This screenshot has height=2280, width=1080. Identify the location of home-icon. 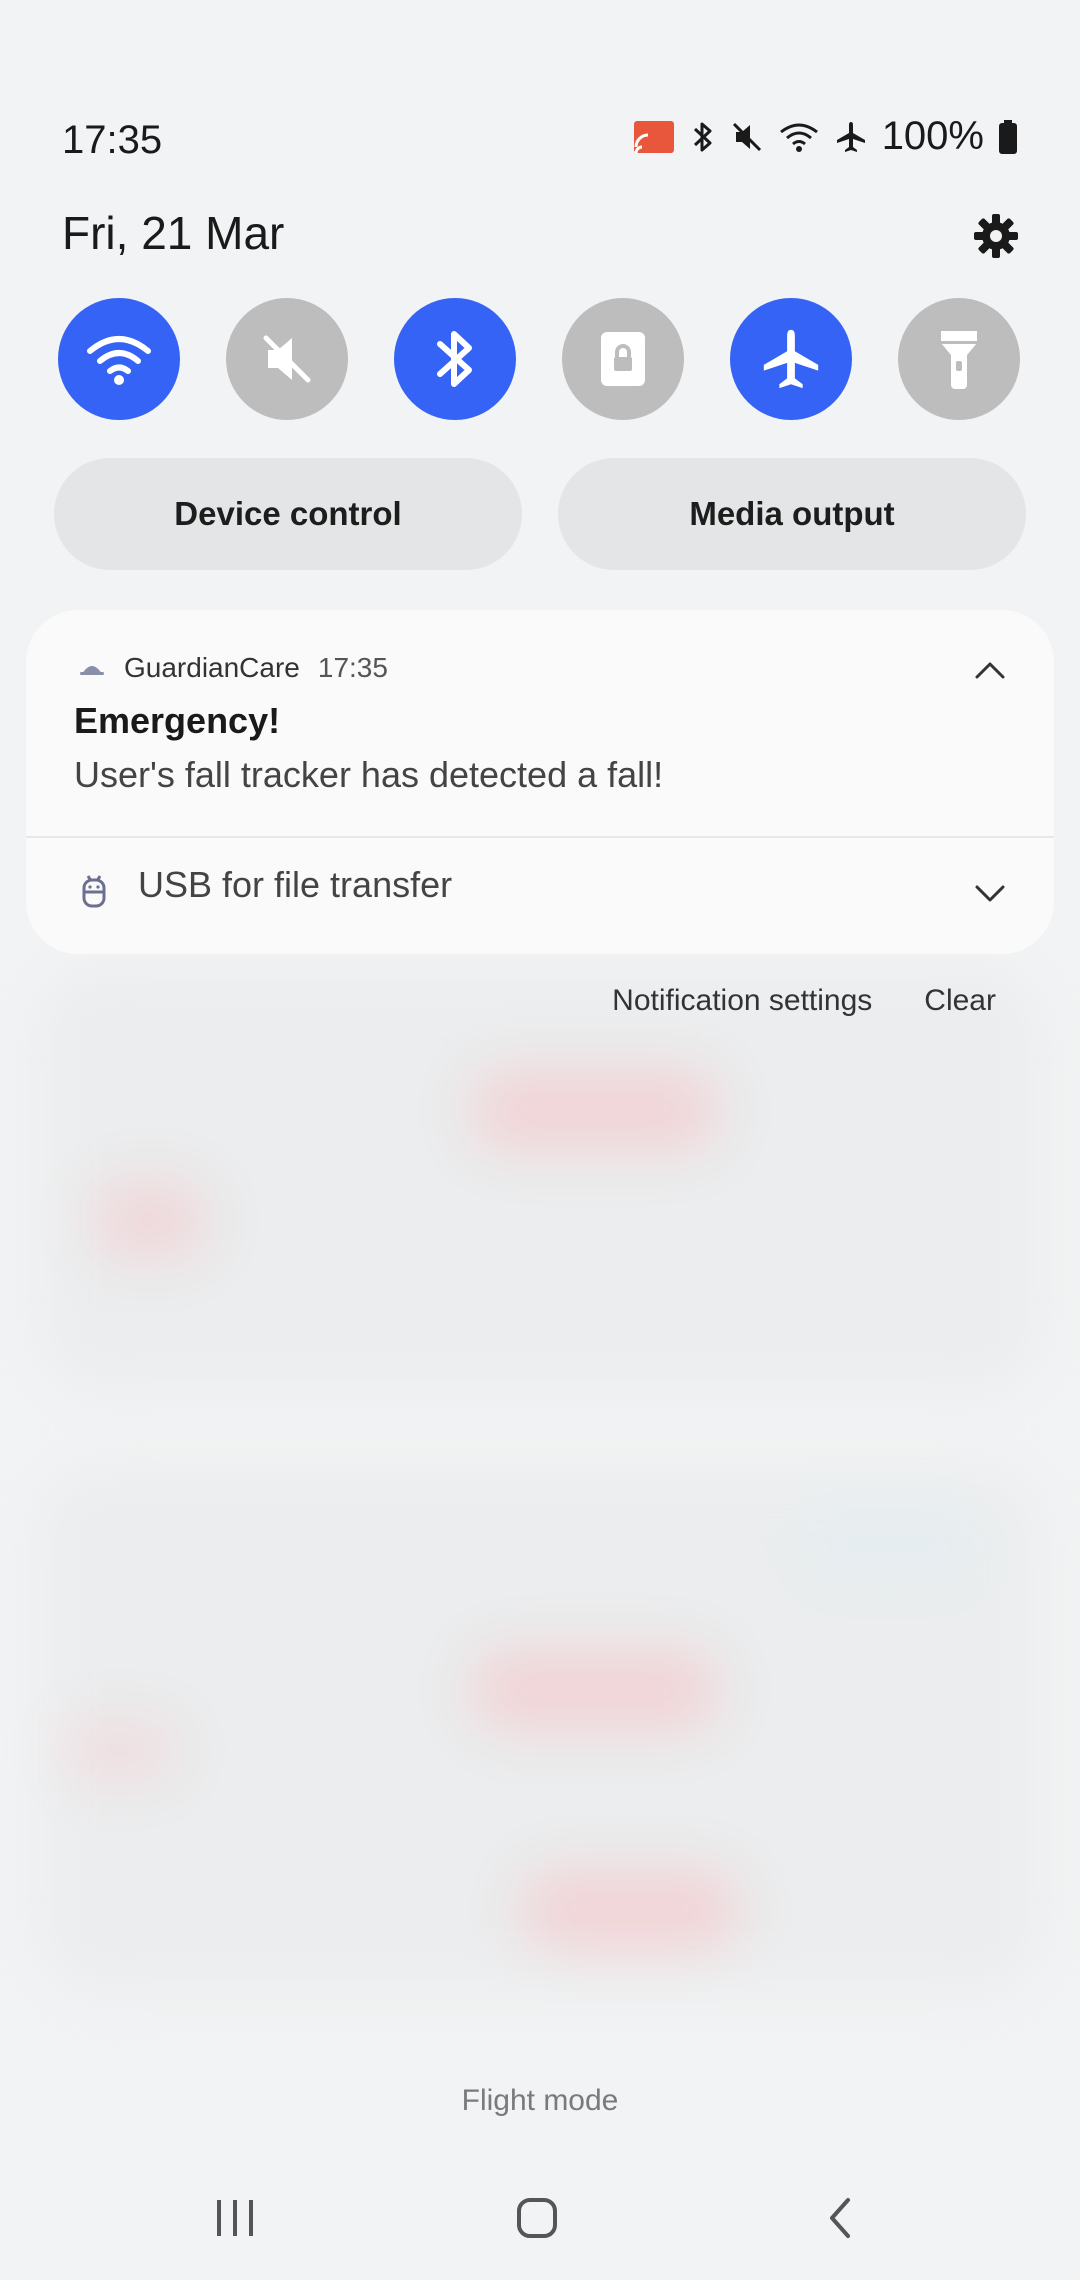
(537, 2218).